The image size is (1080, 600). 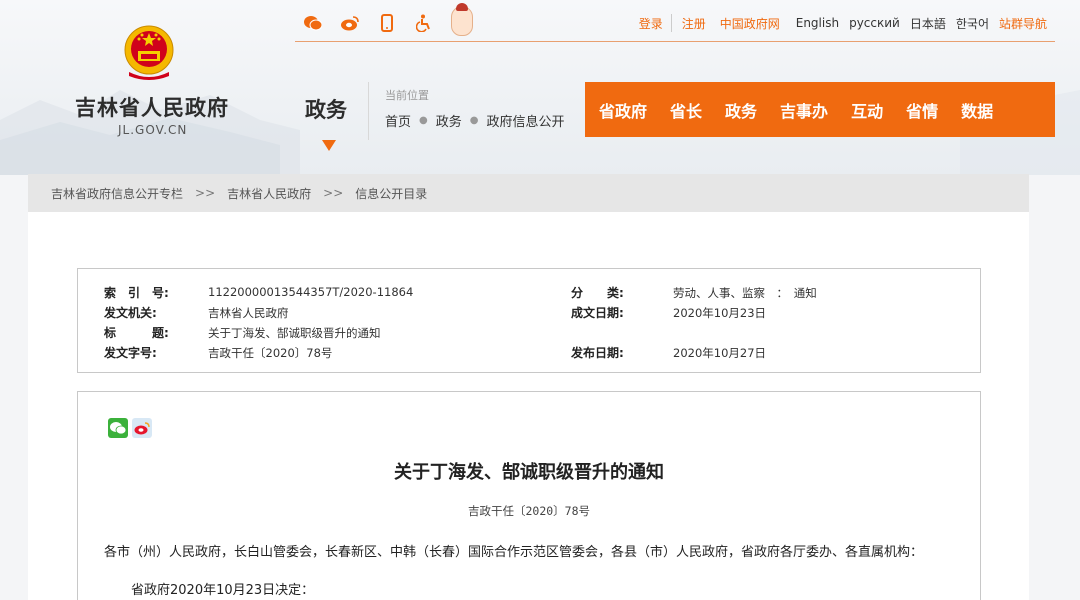 What do you see at coordinates (529, 472) in the screenshot?
I see `article-title: 关于丁海发、郜诚职级晋升的通知` at bounding box center [529, 472].